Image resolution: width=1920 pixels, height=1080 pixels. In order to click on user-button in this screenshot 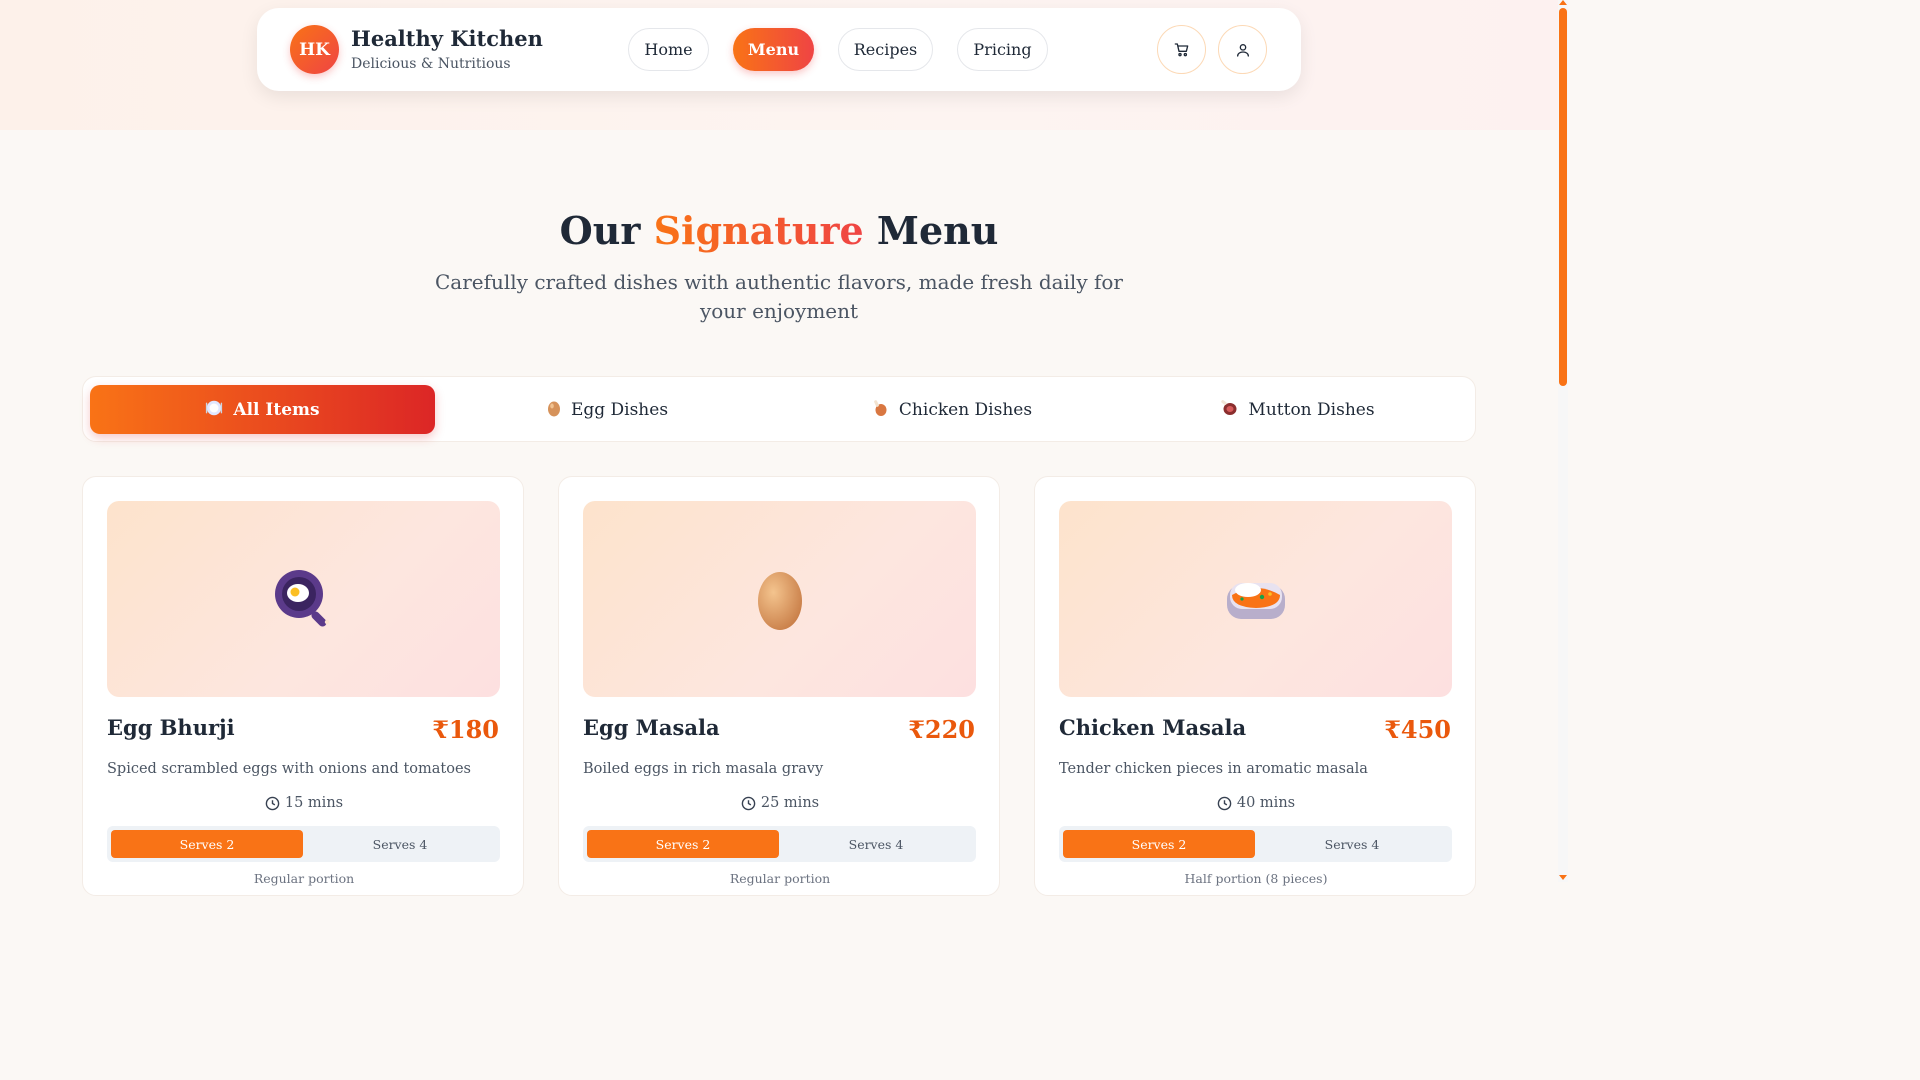, I will do `click(1242, 49)`.